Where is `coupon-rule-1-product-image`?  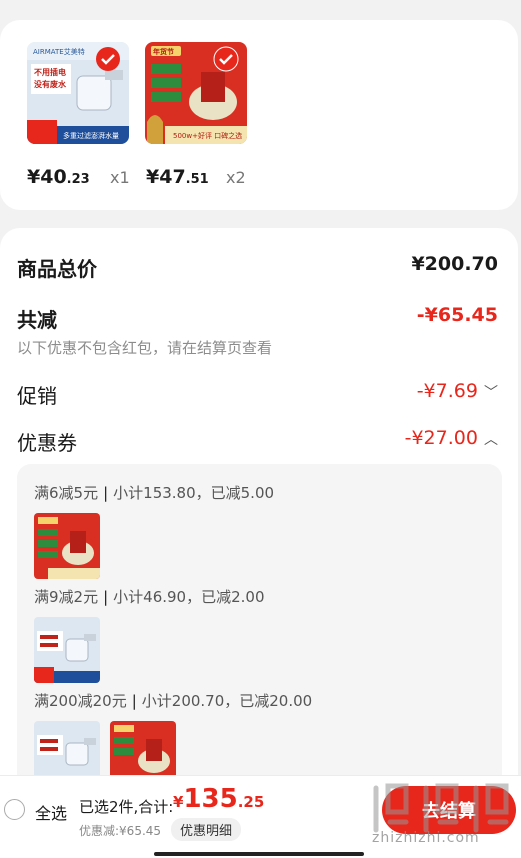 coupon-rule-1-product-image is located at coordinates (67, 546).